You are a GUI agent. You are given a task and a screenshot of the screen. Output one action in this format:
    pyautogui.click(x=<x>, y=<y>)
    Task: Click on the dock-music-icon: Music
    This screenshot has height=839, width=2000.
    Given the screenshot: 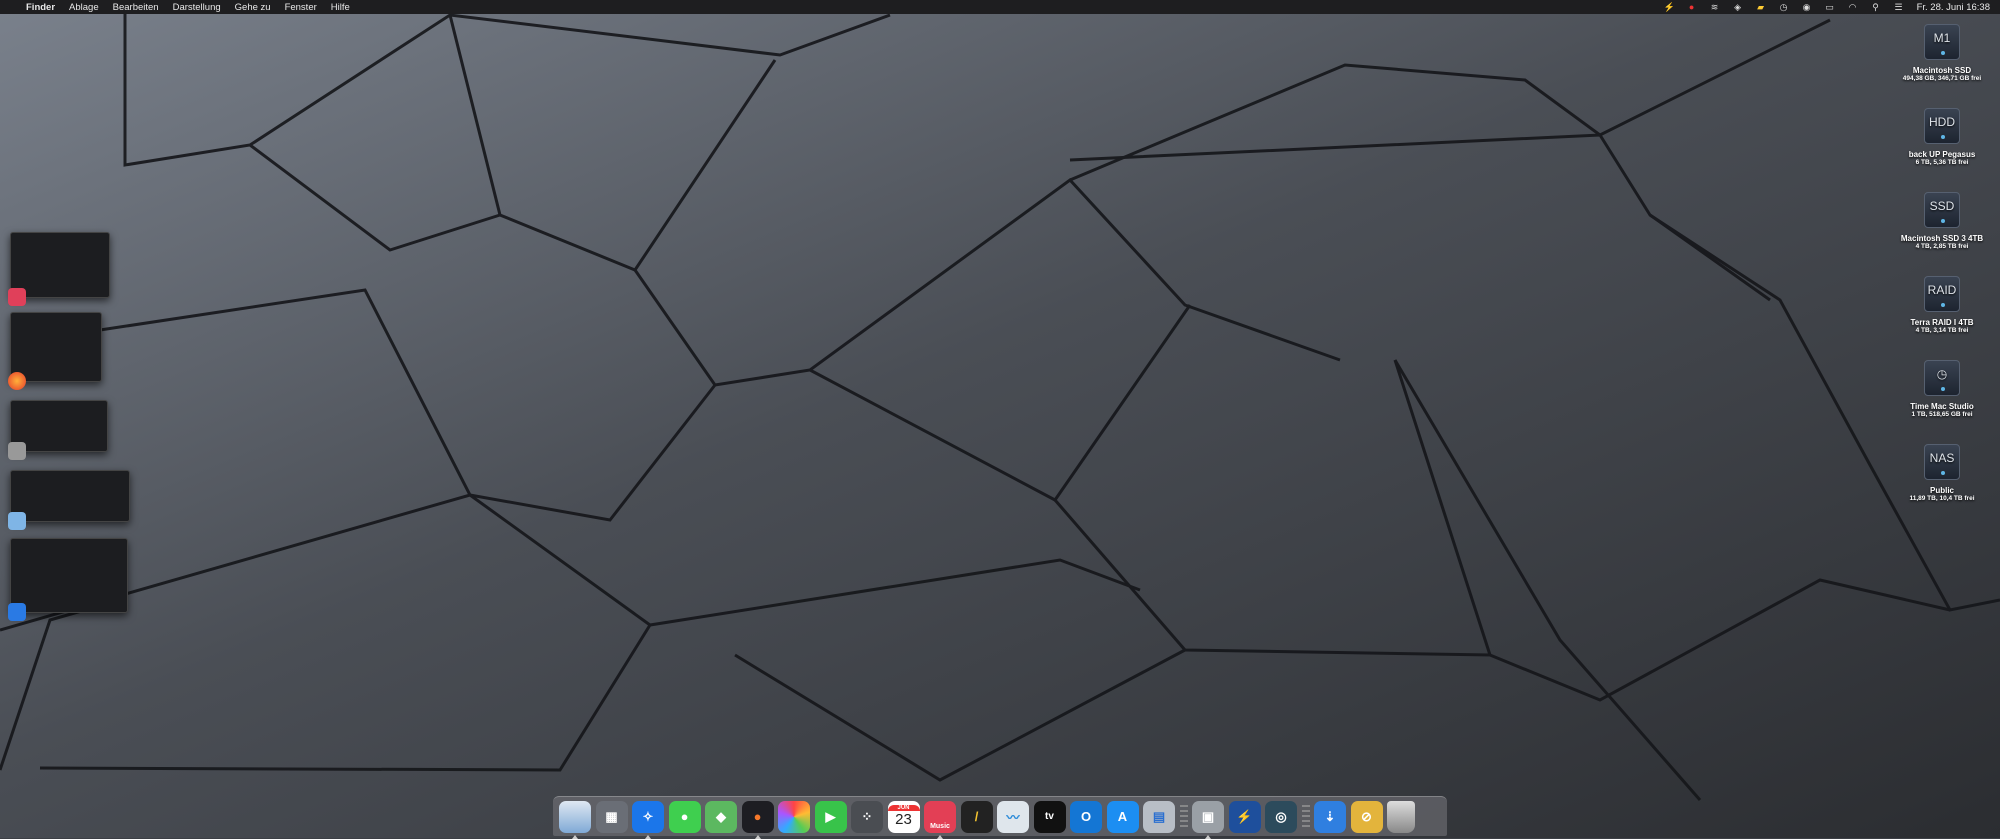 What is the action you would take?
    pyautogui.click(x=940, y=819)
    